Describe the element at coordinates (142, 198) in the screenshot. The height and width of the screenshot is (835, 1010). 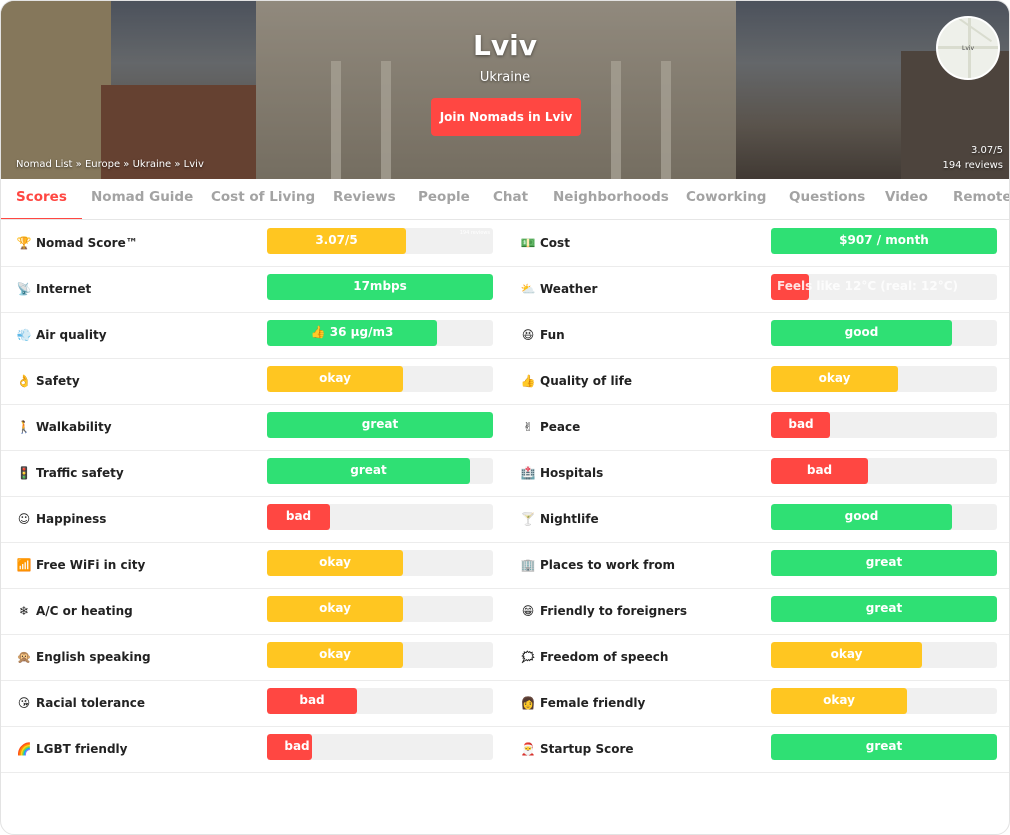
I see `tab-nomad-guide: Nomad Guide` at that location.